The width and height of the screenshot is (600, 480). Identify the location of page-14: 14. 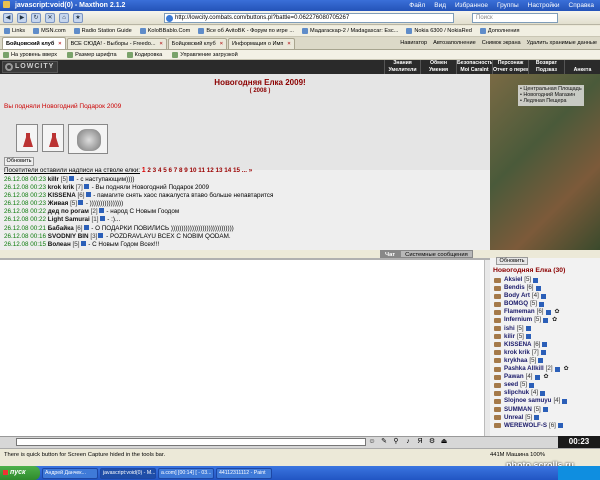
(227, 170).